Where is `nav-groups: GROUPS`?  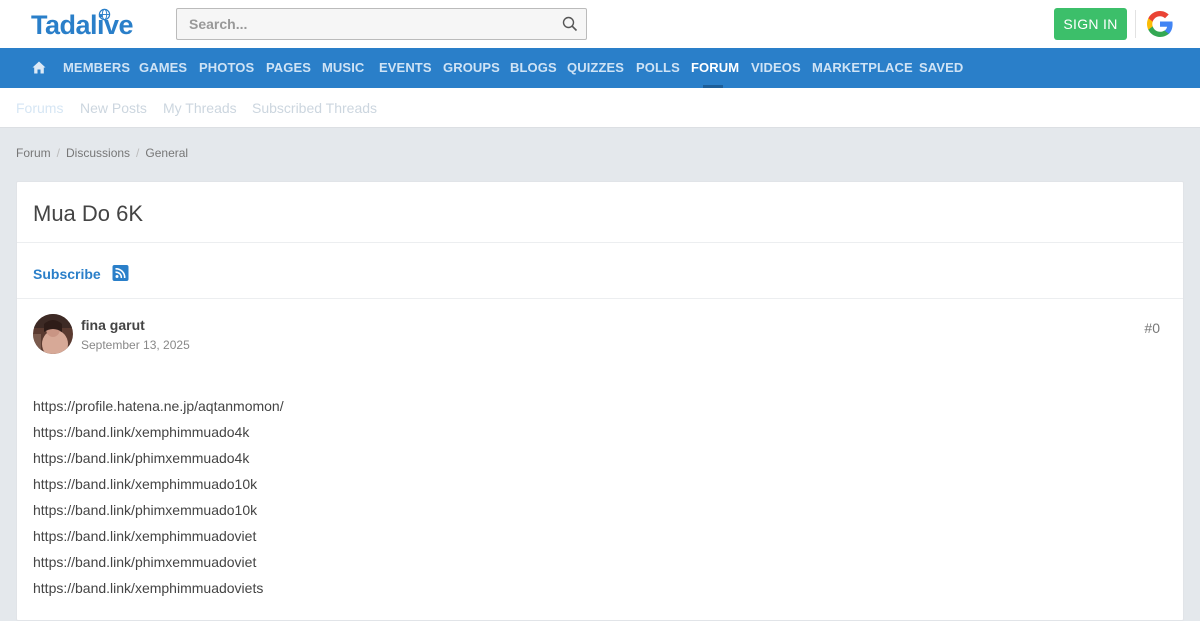 nav-groups: GROUPS is located at coordinates (471, 68).